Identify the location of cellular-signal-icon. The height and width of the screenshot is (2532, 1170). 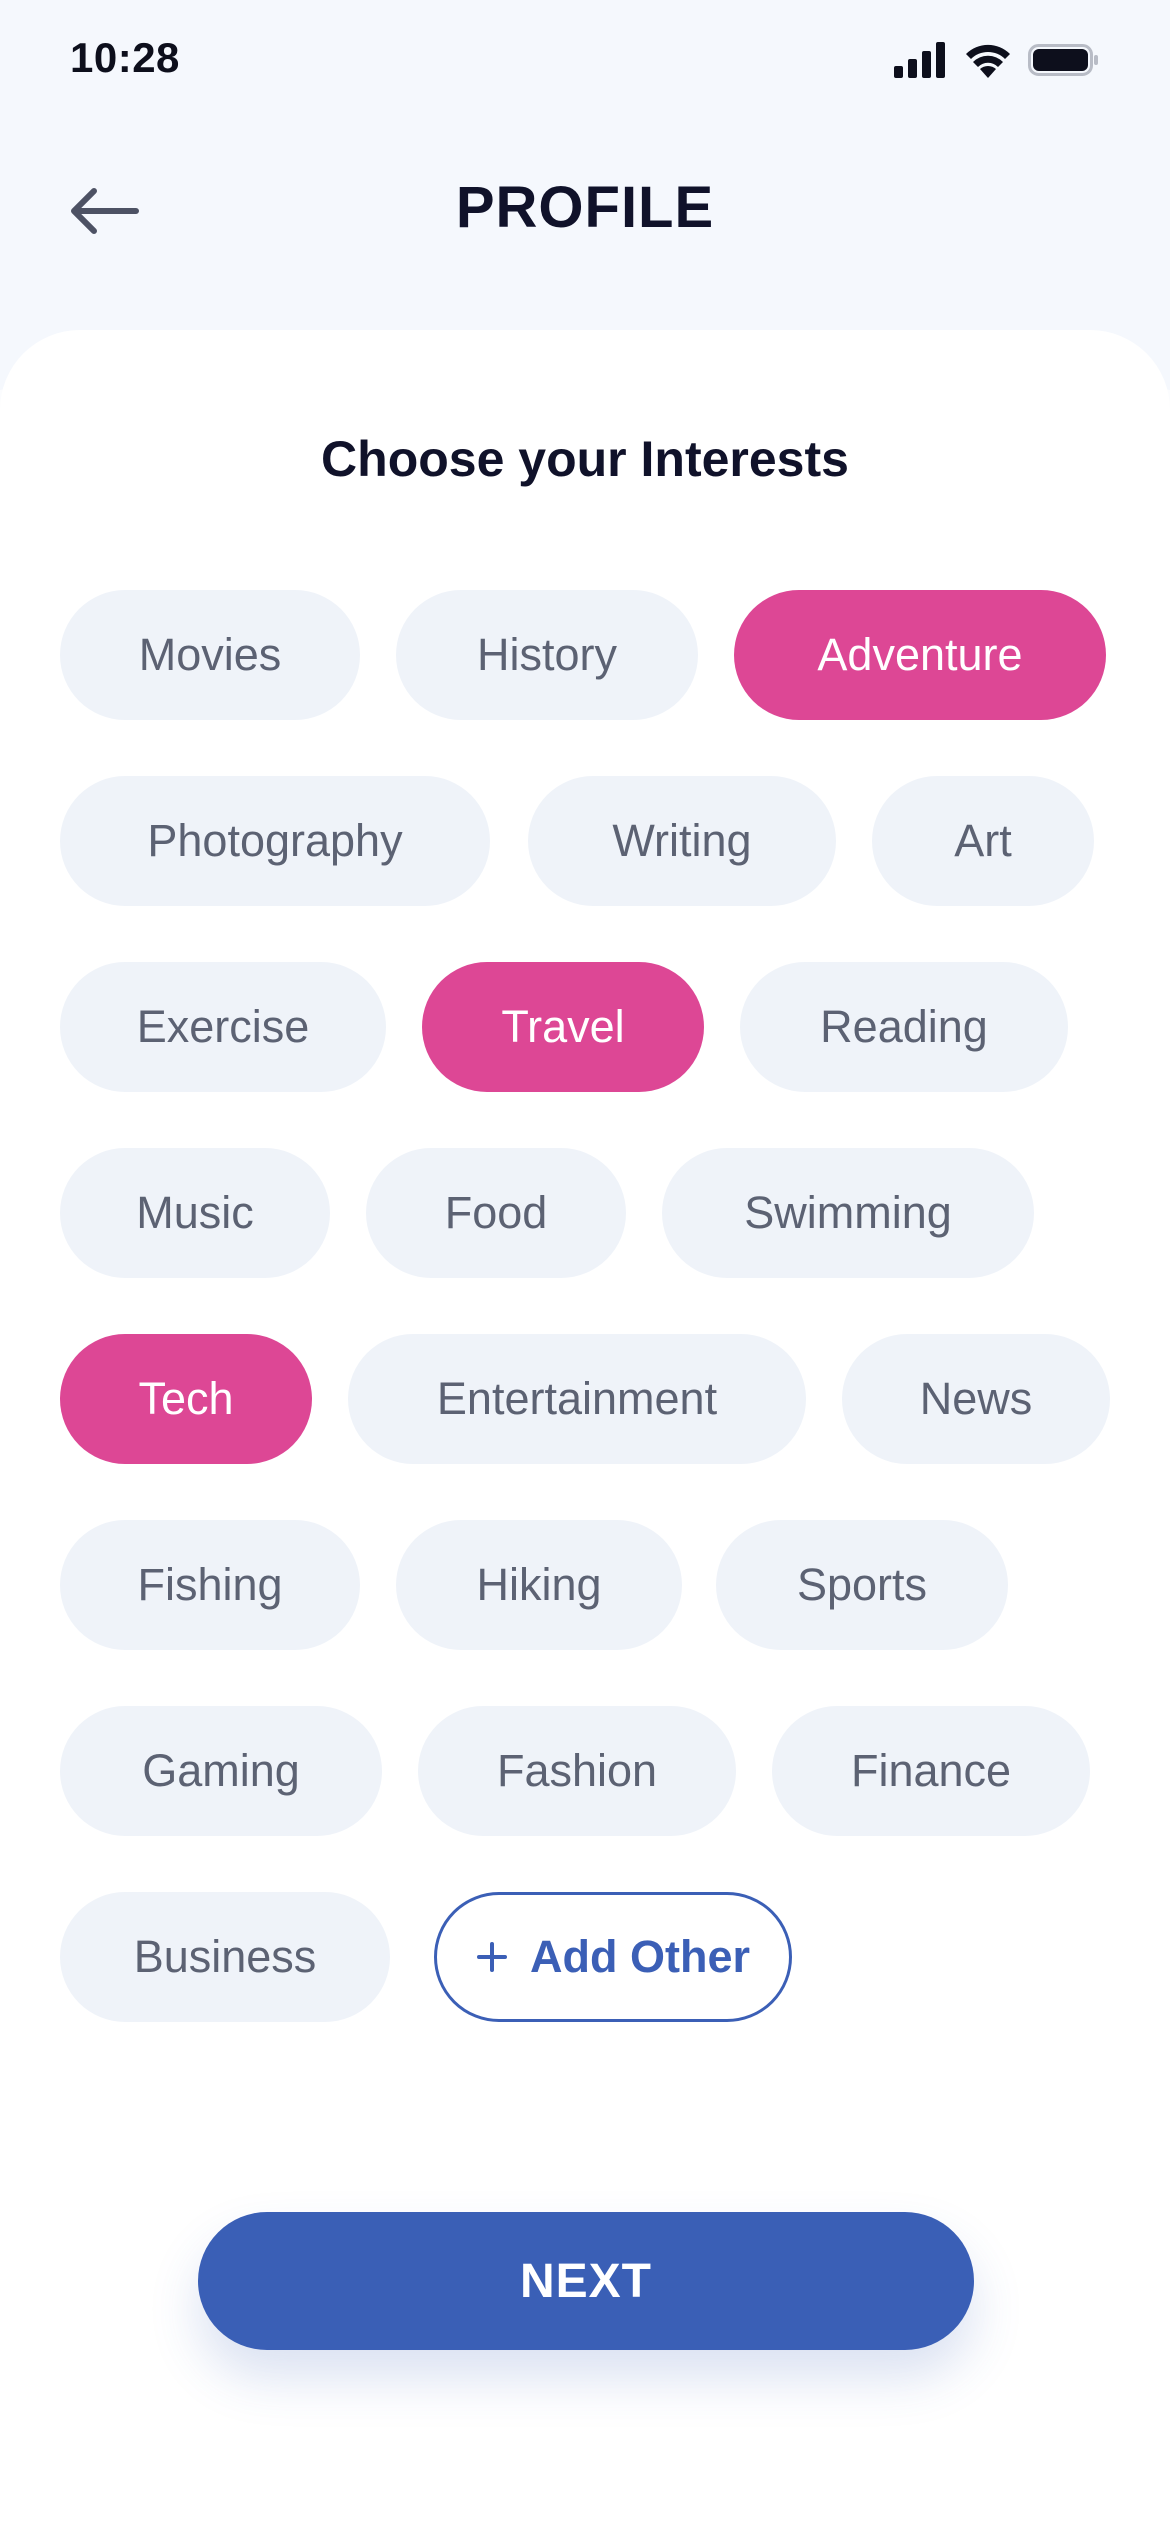
(919, 60).